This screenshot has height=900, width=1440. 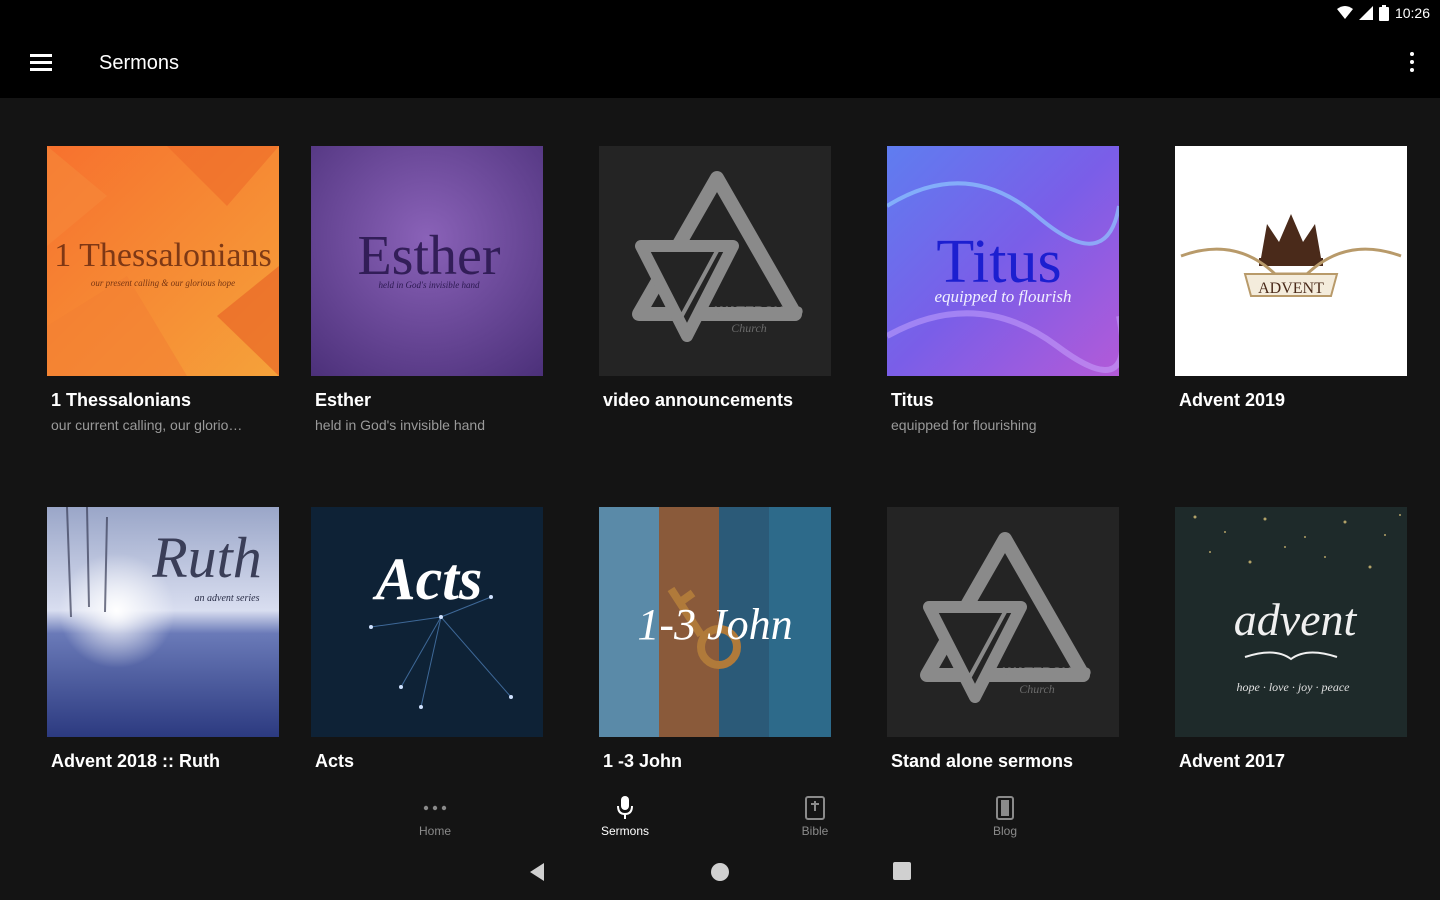 What do you see at coordinates (1005, 831) in the screenshot?
I see `nav-label: Blog` at bounding box center [1005, 831].